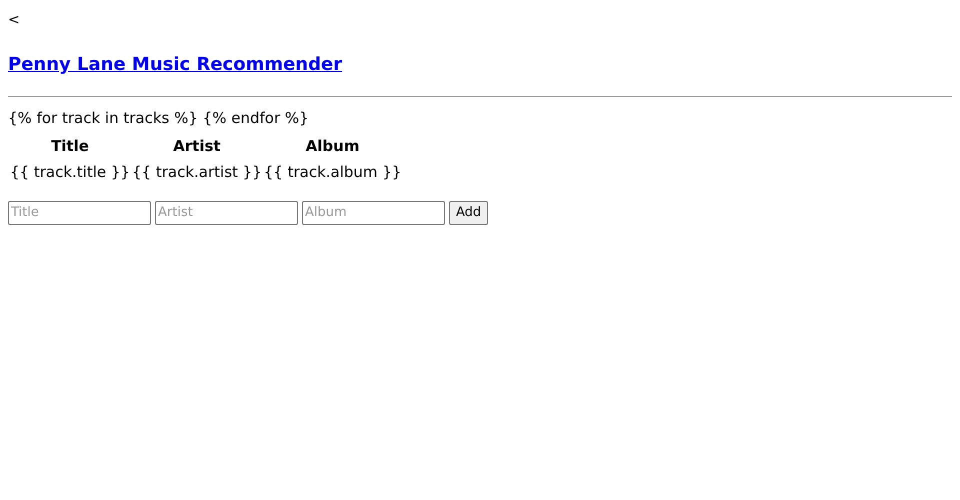 The image size is (960, 500). Describe the element at coordinates (226, 212) in the screenshot. I see `text-input: Artist` at that location.